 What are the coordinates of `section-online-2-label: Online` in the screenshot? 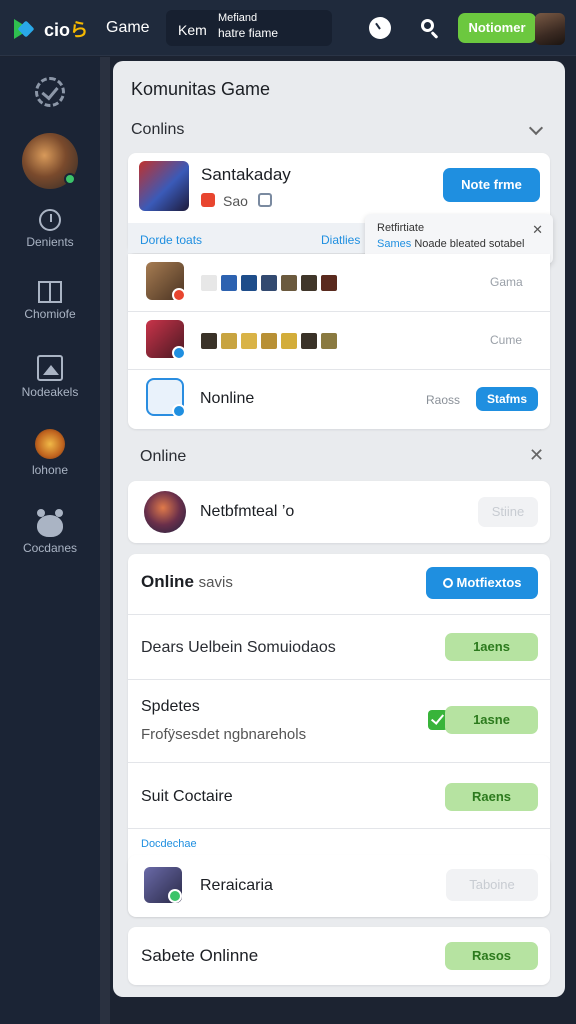 It's located at (163, 456).